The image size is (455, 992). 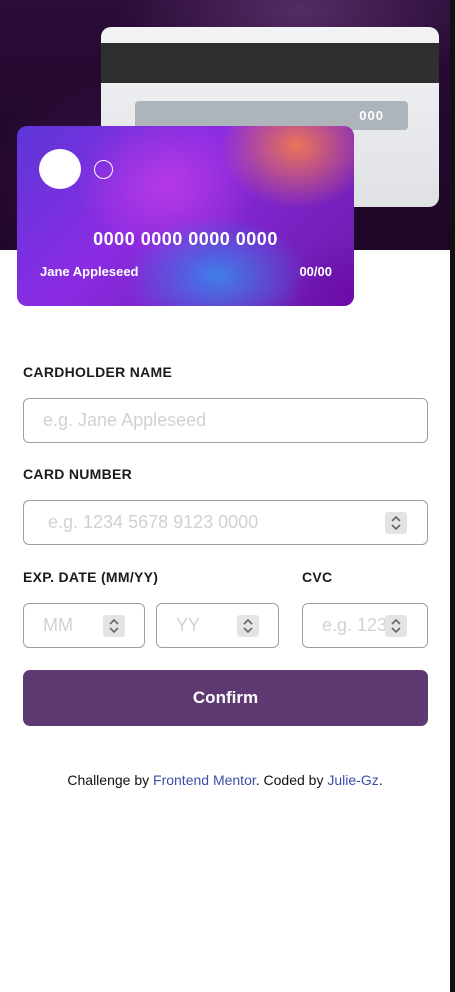 What do you see at coordinates (84, 625) in the screenshot?
I see `exp-month-input: MM` at bounding box center [84, 625].